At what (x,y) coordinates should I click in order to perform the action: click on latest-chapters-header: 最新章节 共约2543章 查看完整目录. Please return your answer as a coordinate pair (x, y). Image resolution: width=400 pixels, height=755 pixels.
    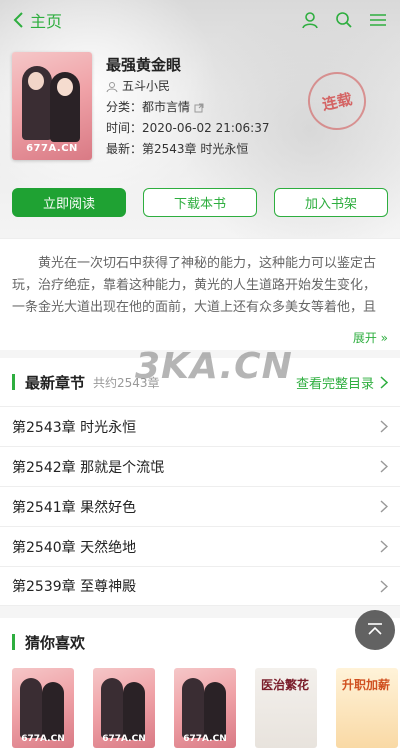
    Looking at the image, I should click on (200, 382).